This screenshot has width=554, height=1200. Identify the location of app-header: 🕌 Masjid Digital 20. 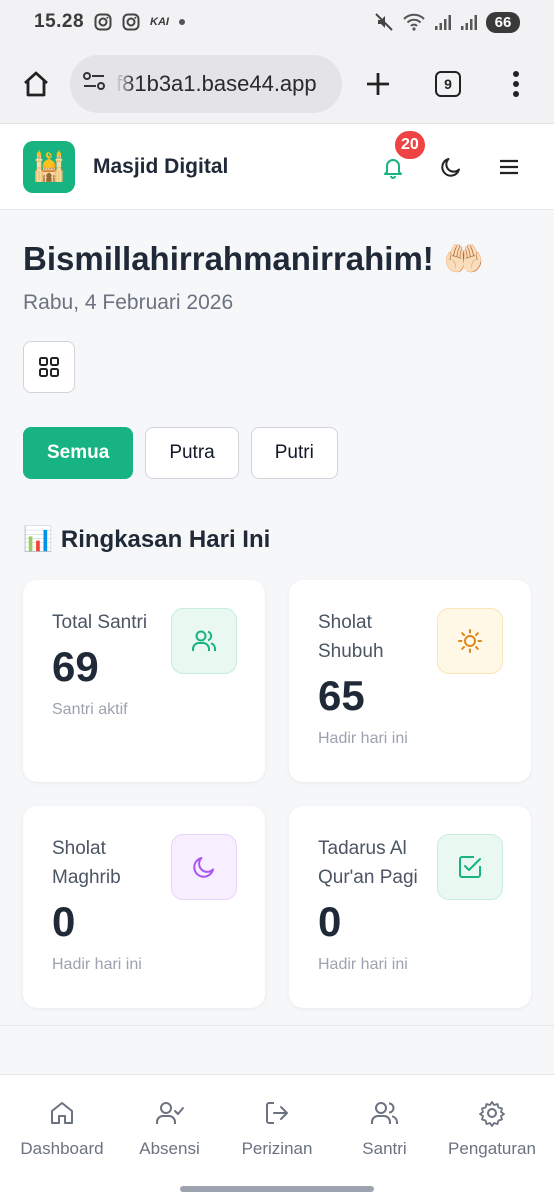
(277, 167).